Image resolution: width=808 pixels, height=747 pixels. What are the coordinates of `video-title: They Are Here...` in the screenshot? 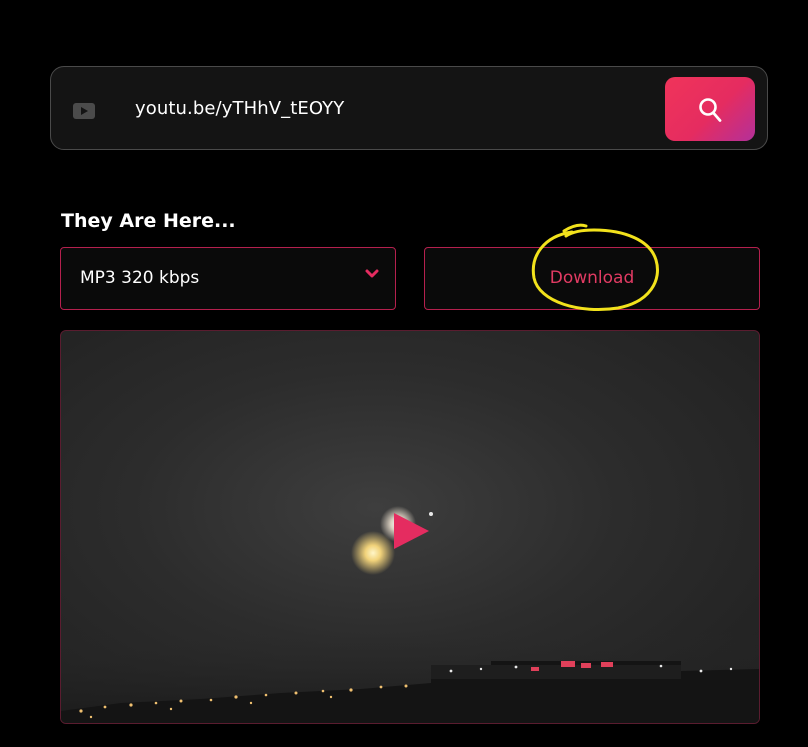 It's located at (148, 221).